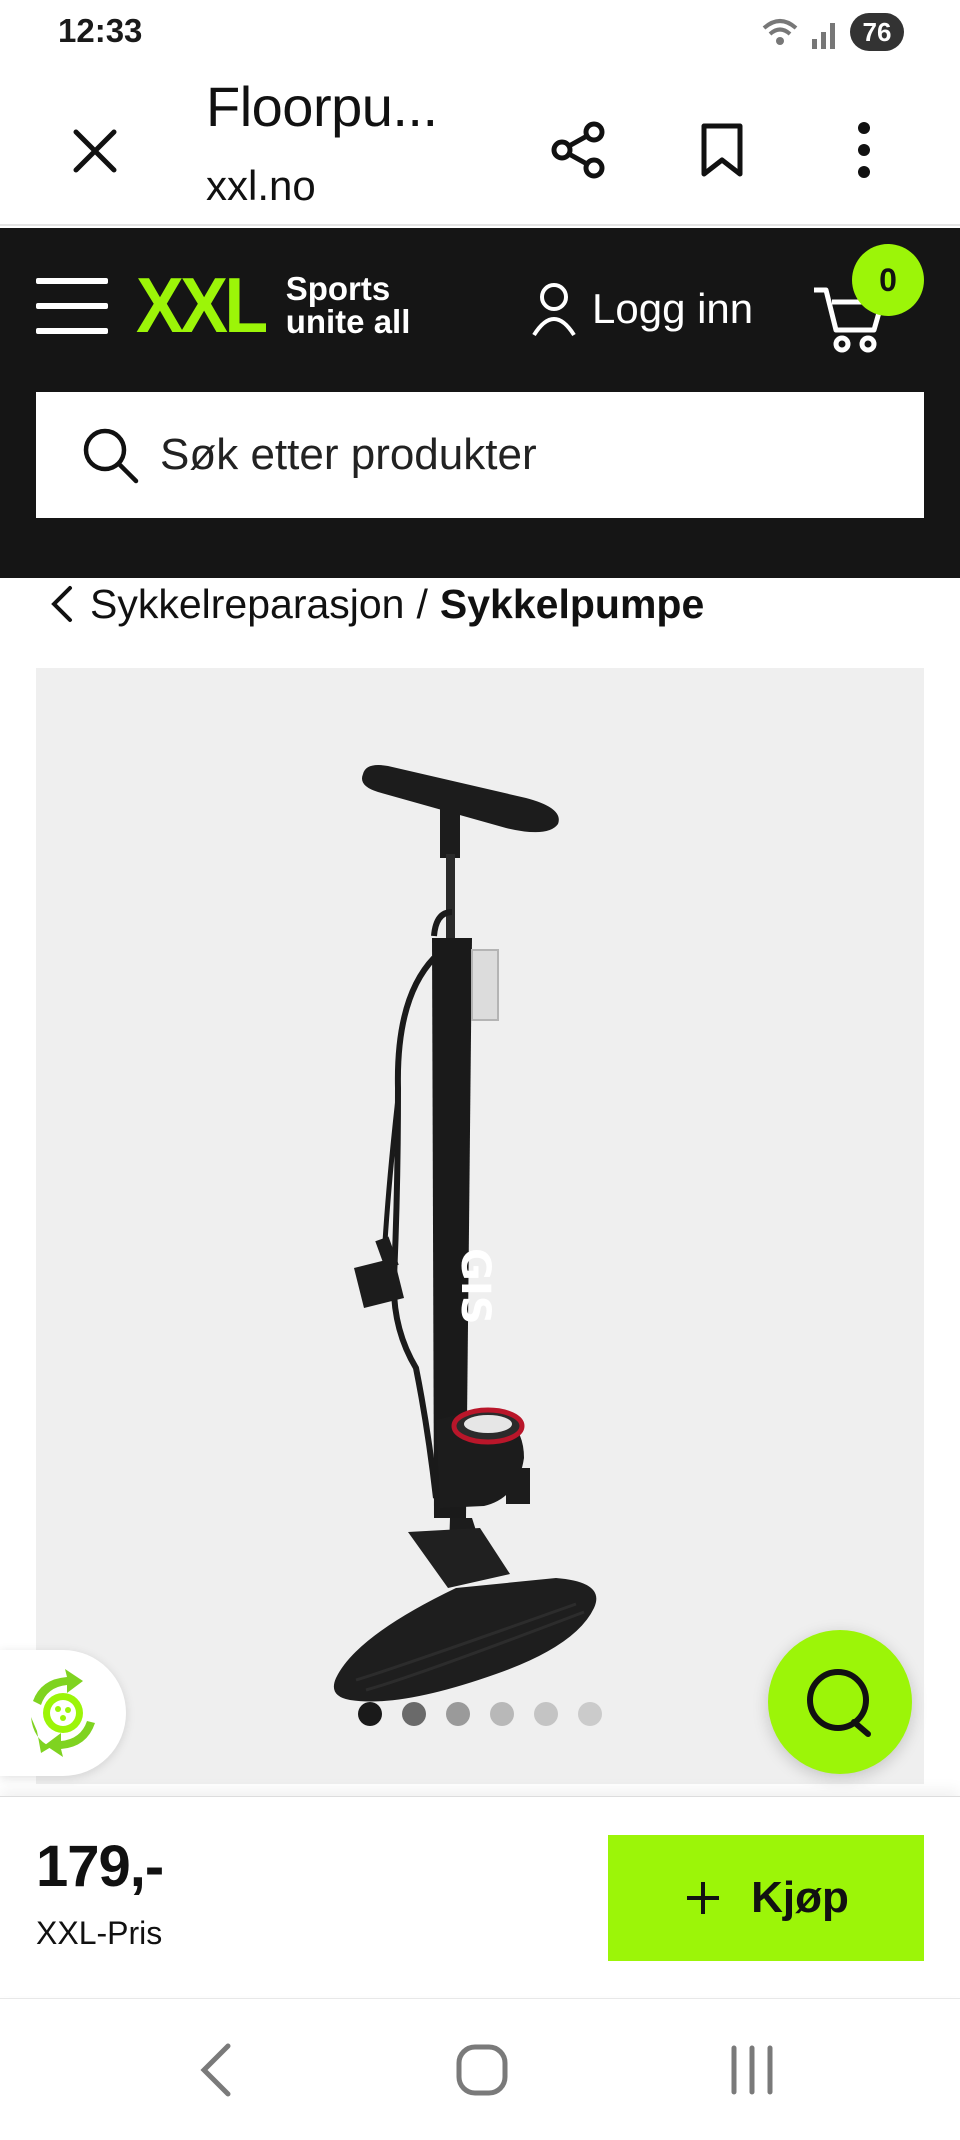 This screenshot has height=2140, width=960. Describe the element at coordinates (261, 185) in the screenshot. I see `tab-url: xxl.no` at that location.